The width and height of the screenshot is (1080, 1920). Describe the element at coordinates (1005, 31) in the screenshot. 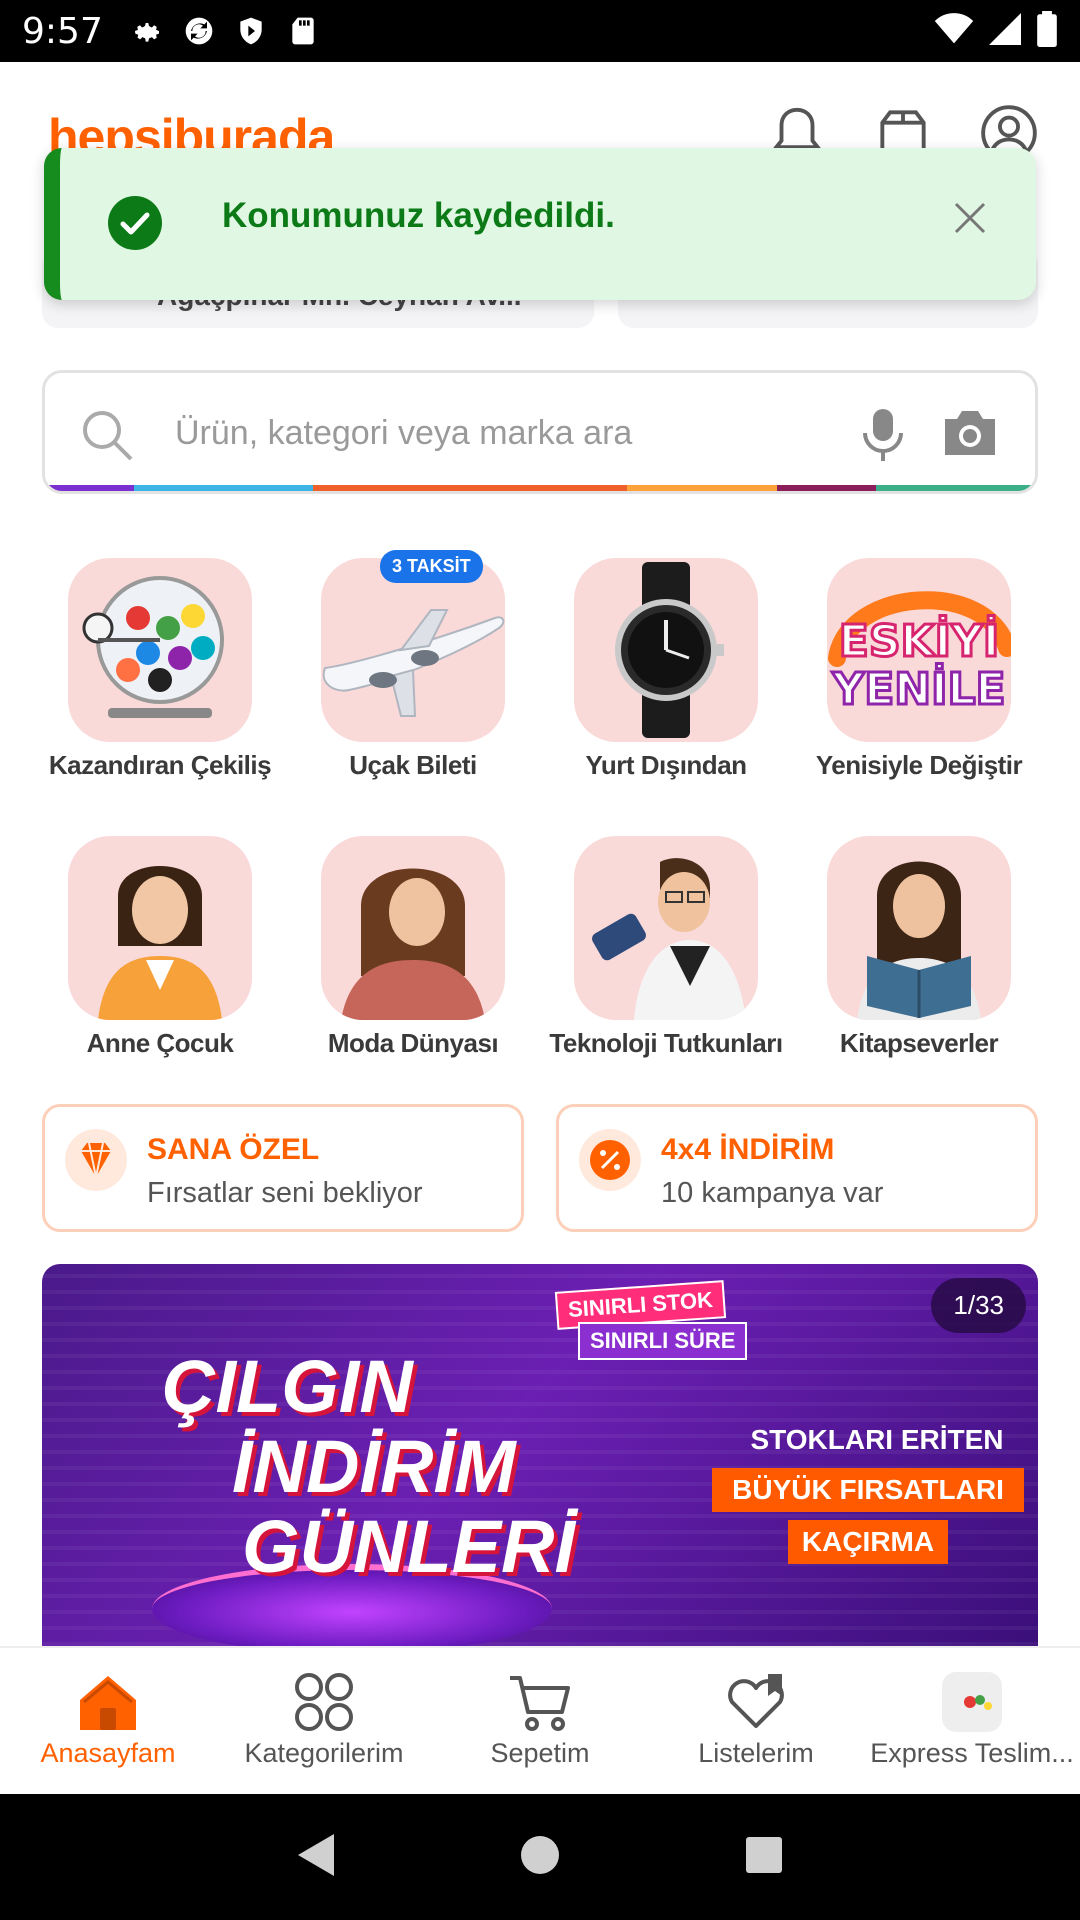

I see `cell-signal-icon` at that location.